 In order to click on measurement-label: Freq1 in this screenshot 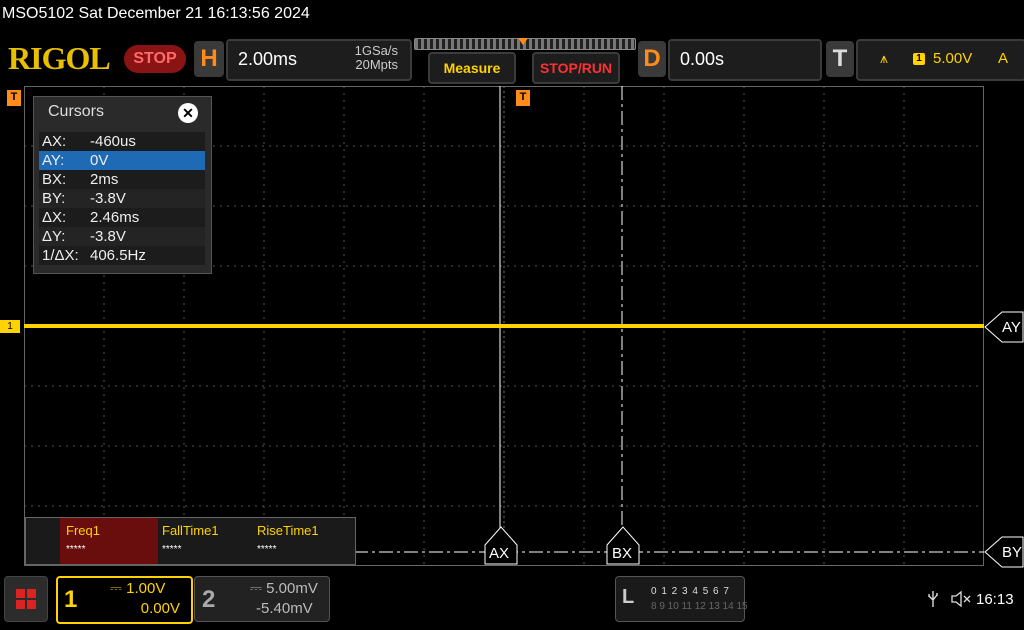, I will do `click(83, 530)`.